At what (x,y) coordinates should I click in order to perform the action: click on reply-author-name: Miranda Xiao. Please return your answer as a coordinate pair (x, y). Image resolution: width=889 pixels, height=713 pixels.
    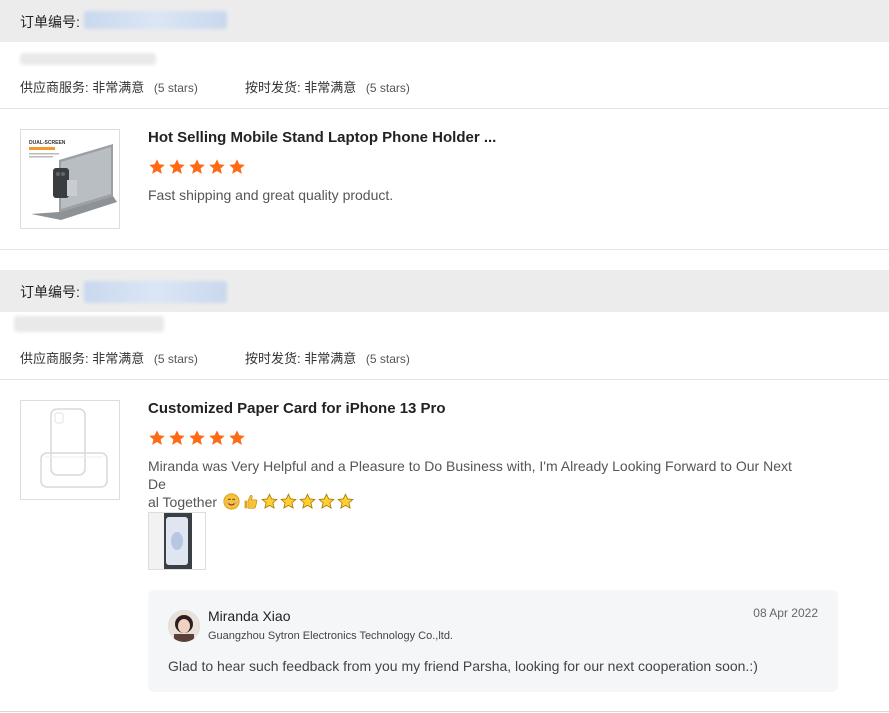
    Looking at the image, I should click on (249, 616).